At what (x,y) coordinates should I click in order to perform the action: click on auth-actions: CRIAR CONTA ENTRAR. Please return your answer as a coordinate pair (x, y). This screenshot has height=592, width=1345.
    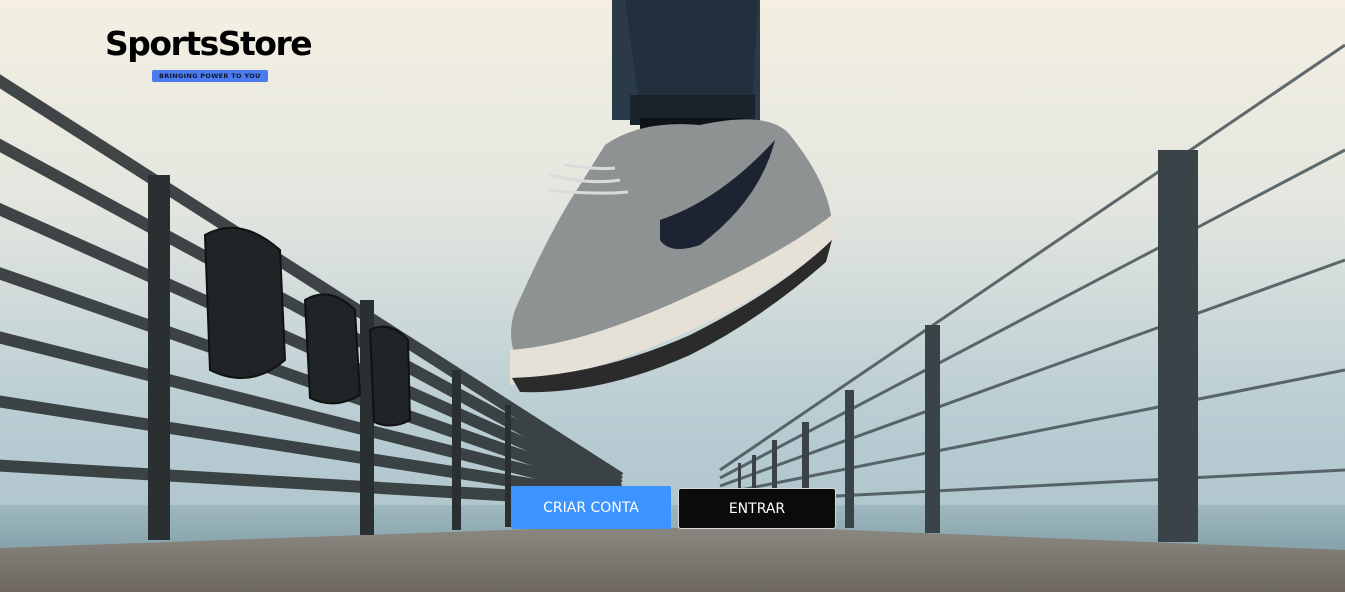
    Looking at the image, I should click on (673, 507).